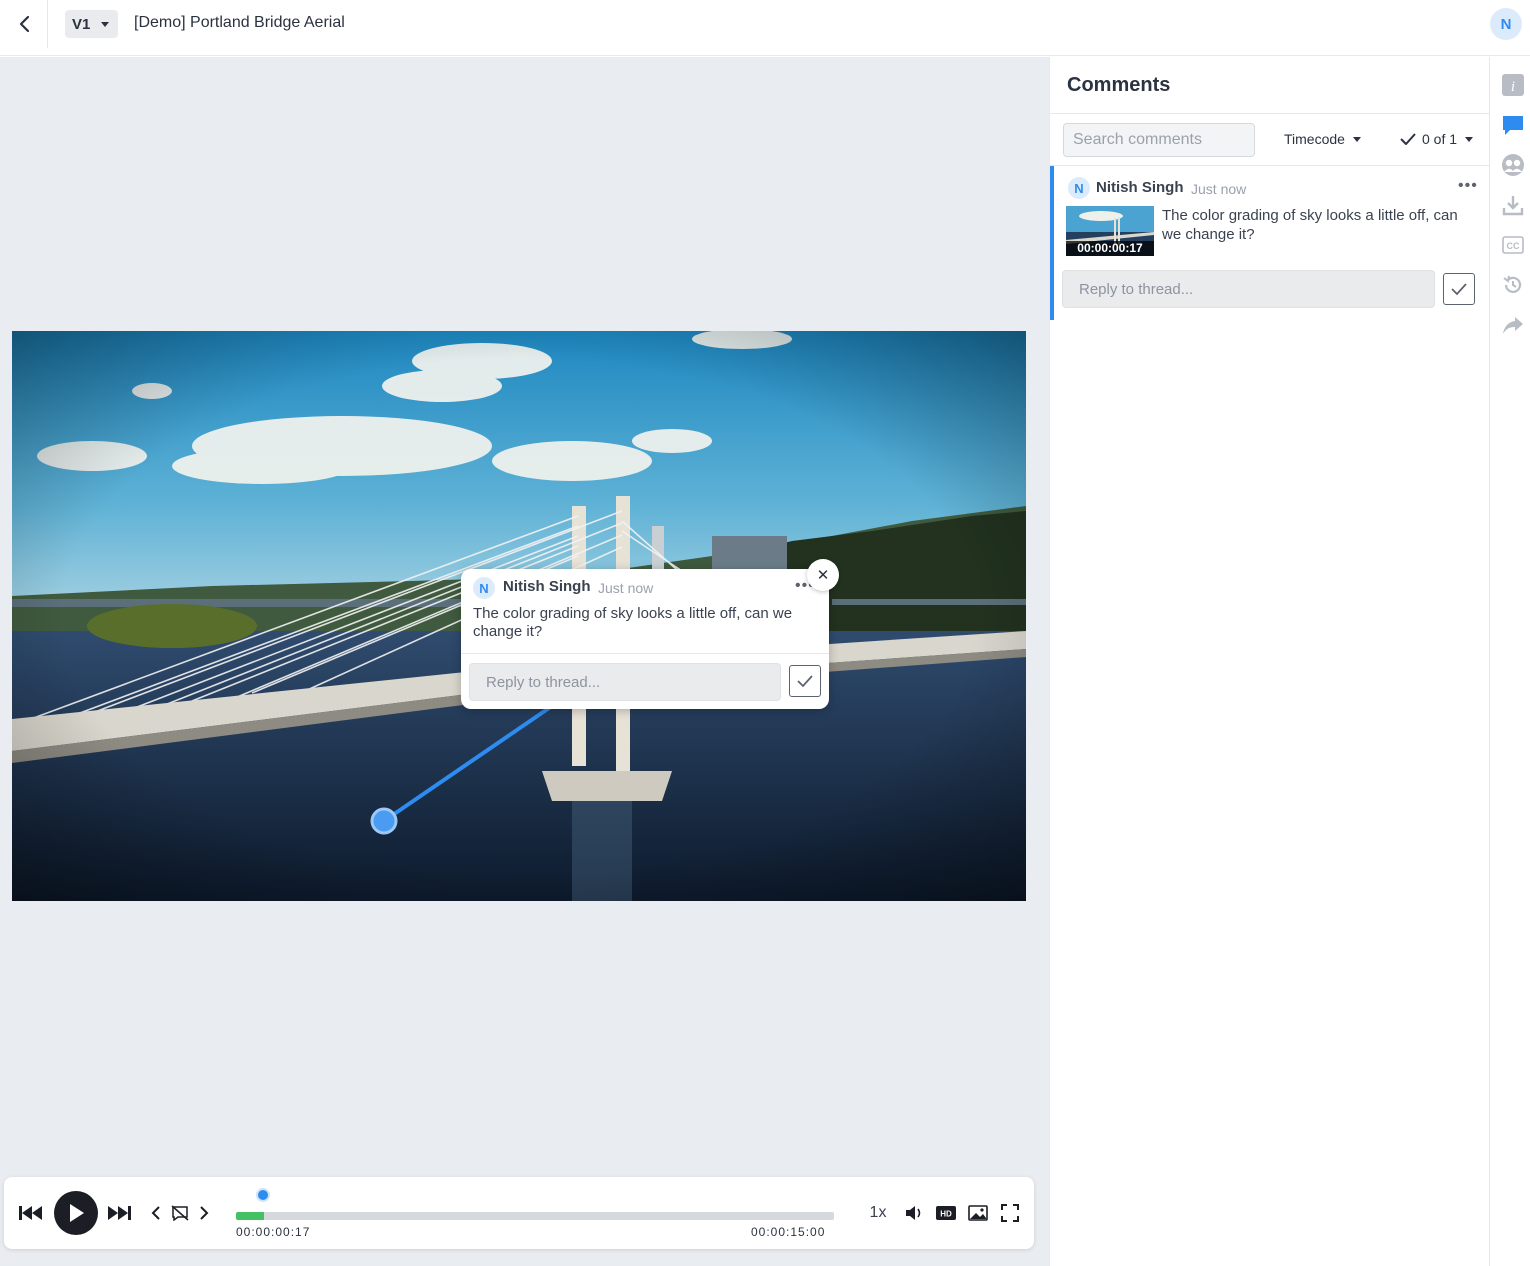 The image size is (1530, 1266). I want to click on chevron-right-icon, so click(204, 1213).